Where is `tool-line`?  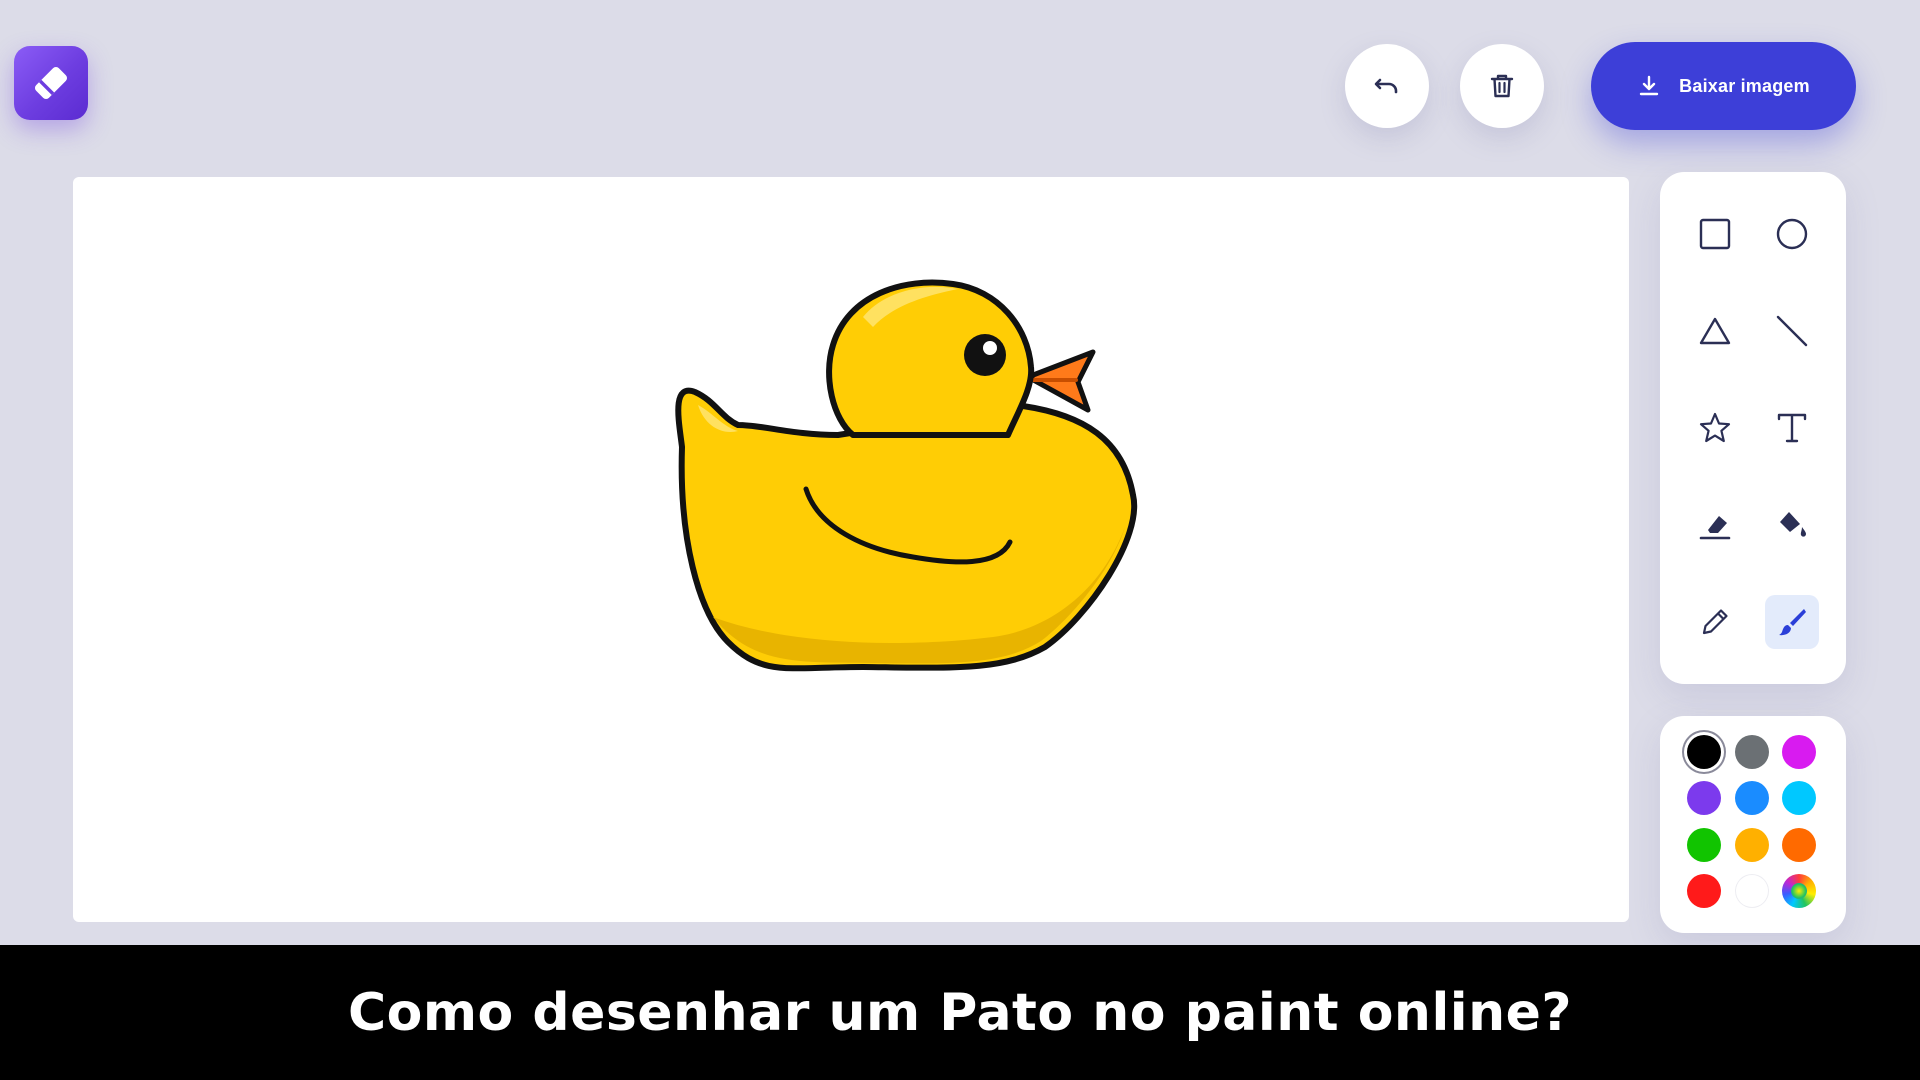 tool-line is located at coordinates (1792, 331).